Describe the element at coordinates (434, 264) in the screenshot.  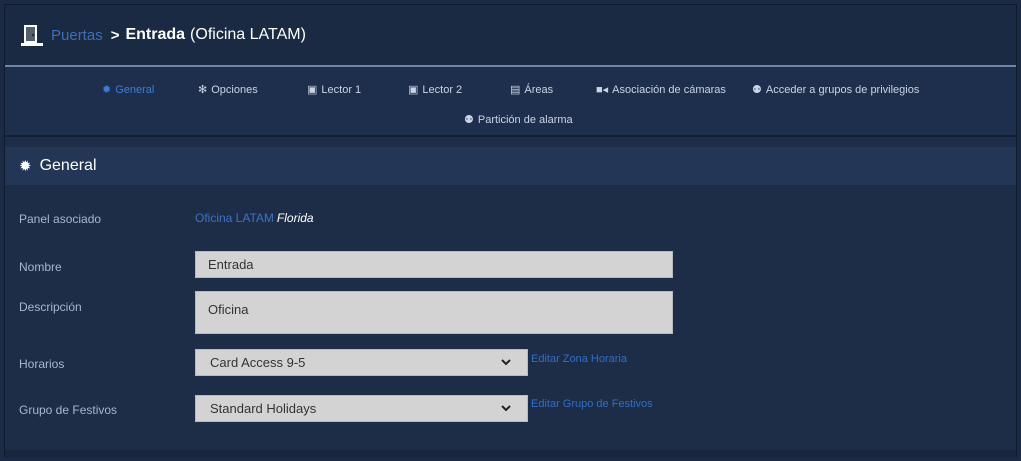
I see `name-input: Entrada` at that location.